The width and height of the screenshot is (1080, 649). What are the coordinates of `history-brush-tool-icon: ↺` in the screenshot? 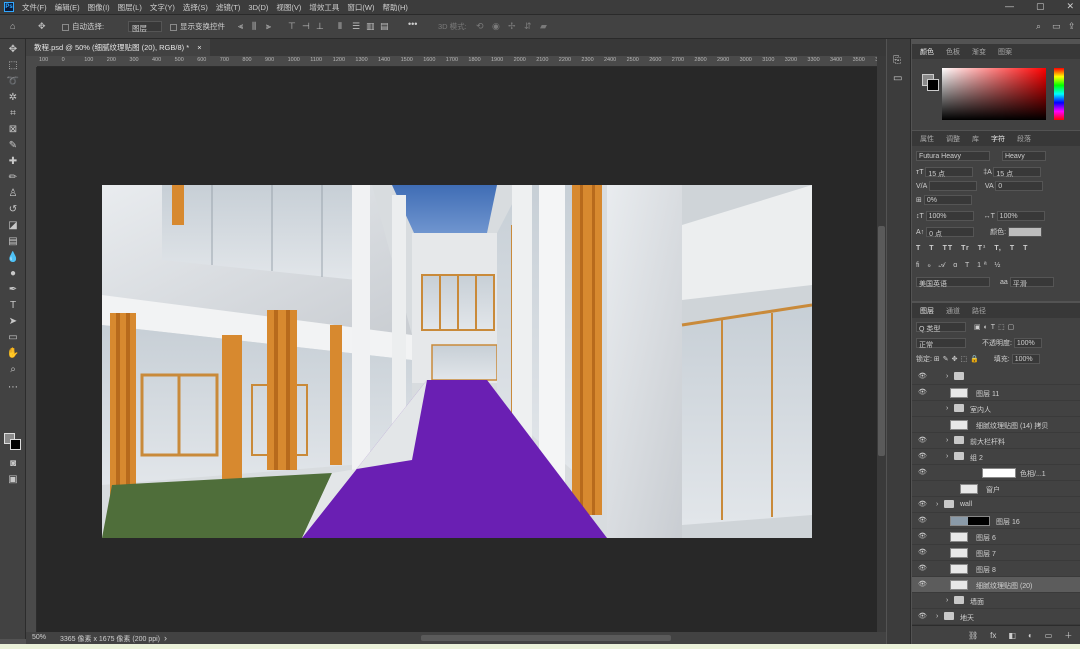 It's located at (13, 209).